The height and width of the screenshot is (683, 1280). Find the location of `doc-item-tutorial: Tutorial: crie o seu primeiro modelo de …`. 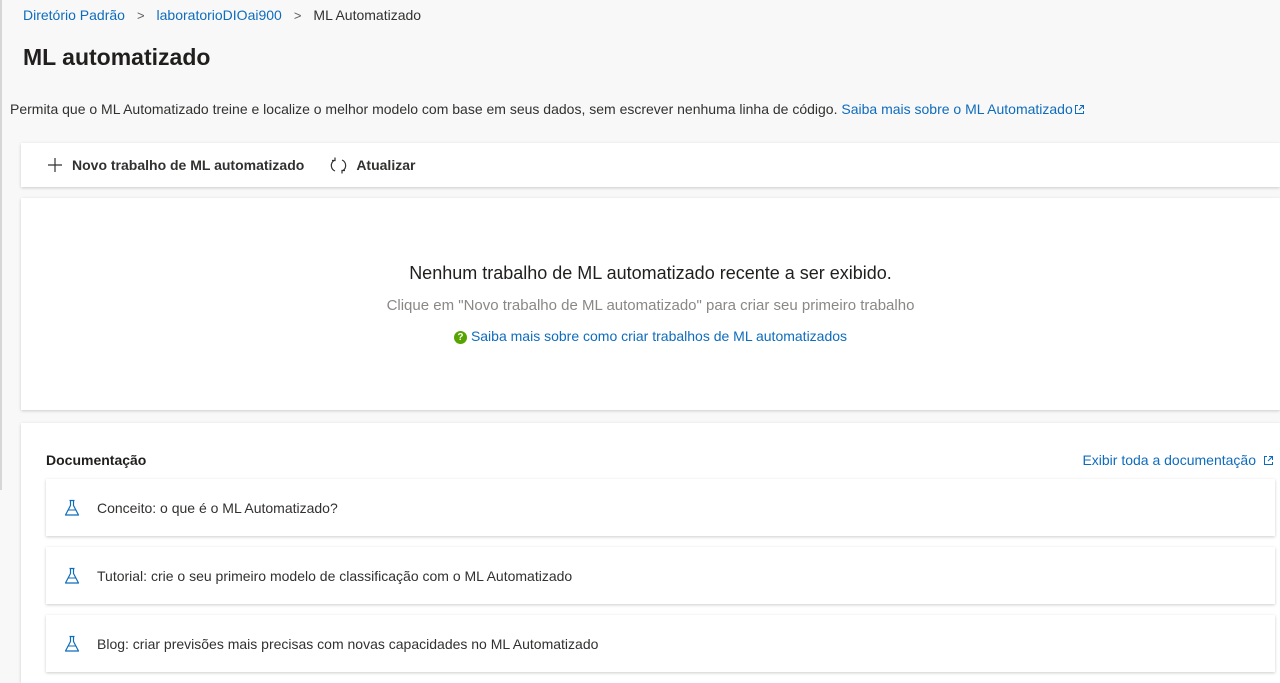

doc-item-tutorial: Tutorial: crie o seu primeiro modelo de … is located at coordinates (660, 575).